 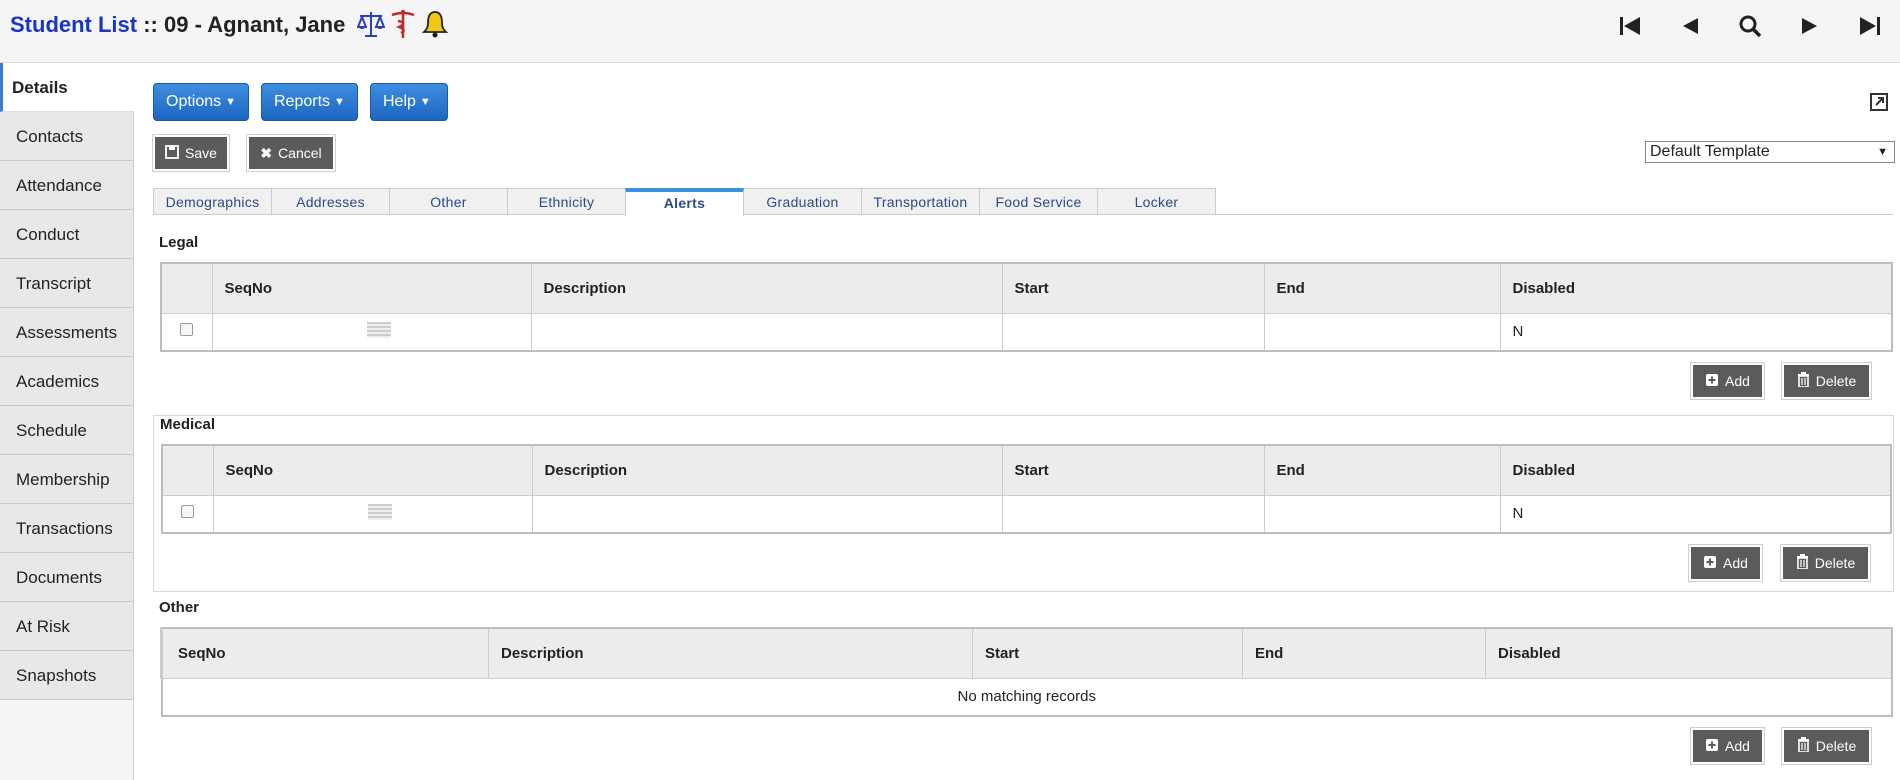 What do you see at coordinates (435, 24) in the screenshot?
I see `bell-icon` at bounding box center [435, 24].